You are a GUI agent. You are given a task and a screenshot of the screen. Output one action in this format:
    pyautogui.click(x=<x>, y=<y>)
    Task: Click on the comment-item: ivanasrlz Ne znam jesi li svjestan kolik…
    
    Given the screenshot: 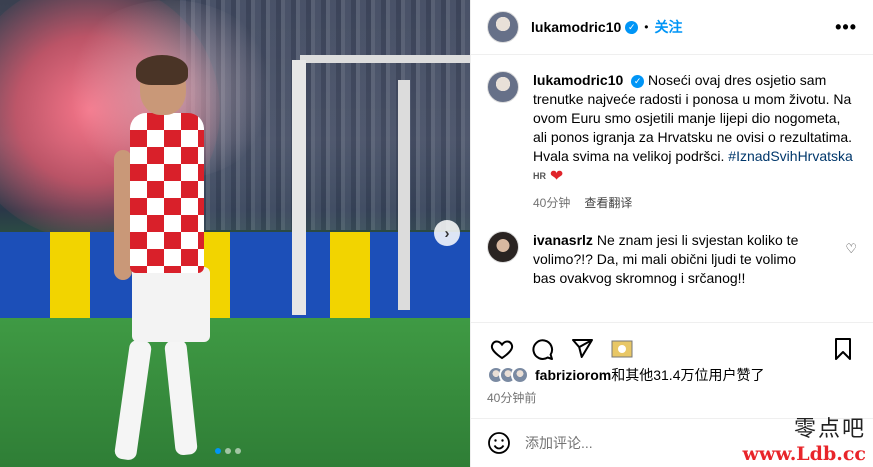 What is the action you would take?
    pyautogui.click(x=672, y=259)
    